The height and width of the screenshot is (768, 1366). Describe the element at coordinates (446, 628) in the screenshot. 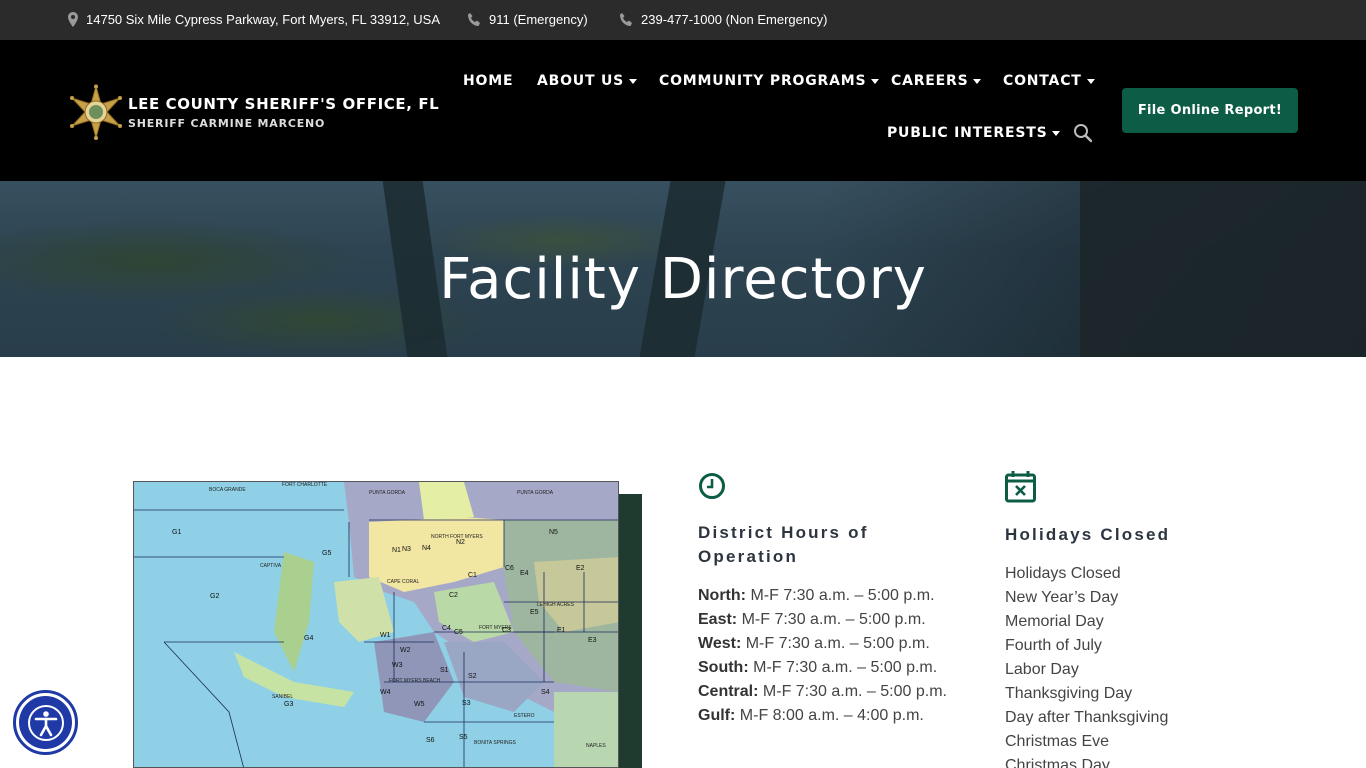

I see `district-code-label: C4` at that location.